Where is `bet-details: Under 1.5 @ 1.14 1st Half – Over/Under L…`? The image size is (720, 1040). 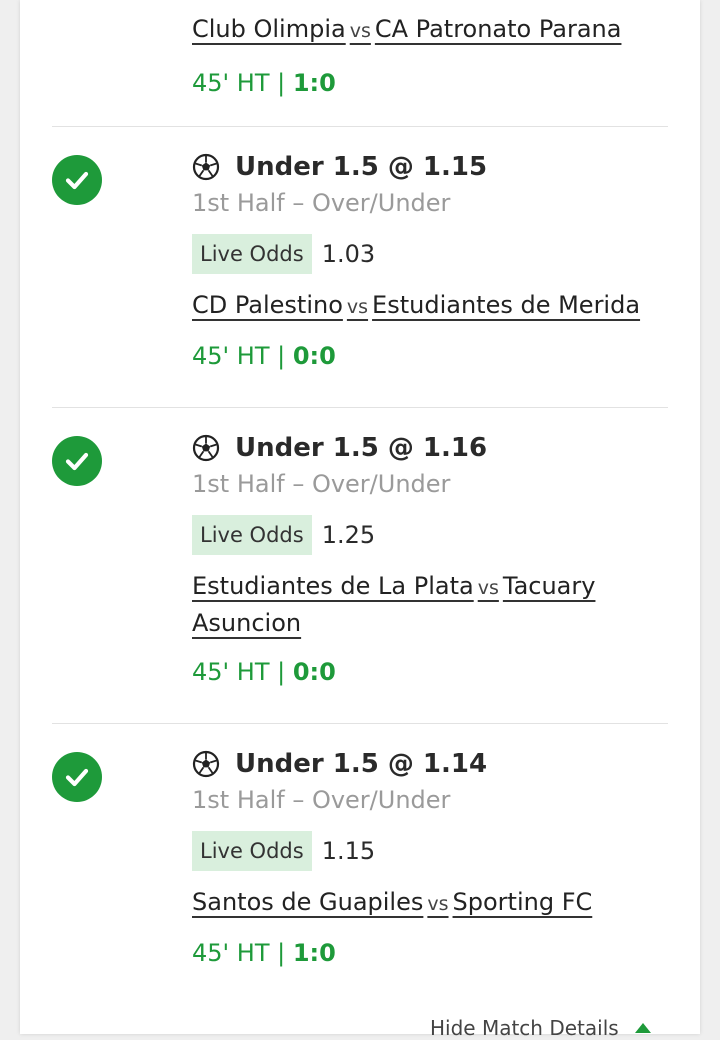
bet-details: Under 1.5 @ 1.14 1st Half – Over/Under L… is located at coordinates (427, 858).